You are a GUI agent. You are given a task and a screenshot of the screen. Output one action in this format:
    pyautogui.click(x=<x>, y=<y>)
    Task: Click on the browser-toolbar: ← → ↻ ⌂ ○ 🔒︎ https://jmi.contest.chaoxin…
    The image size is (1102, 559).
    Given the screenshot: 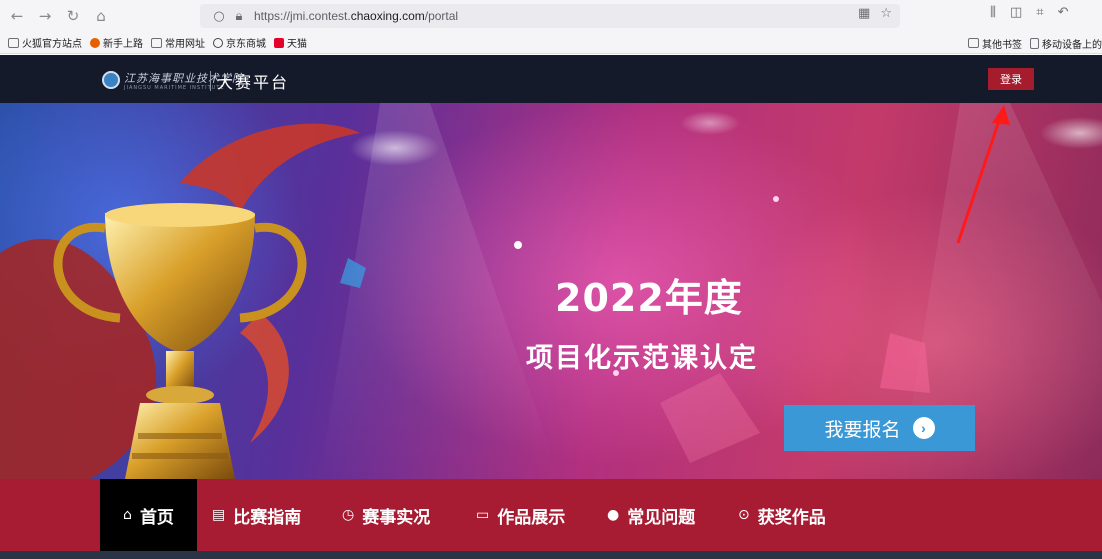 What is the action you would take?
    pyautogui.click(x=551, y=16)
    